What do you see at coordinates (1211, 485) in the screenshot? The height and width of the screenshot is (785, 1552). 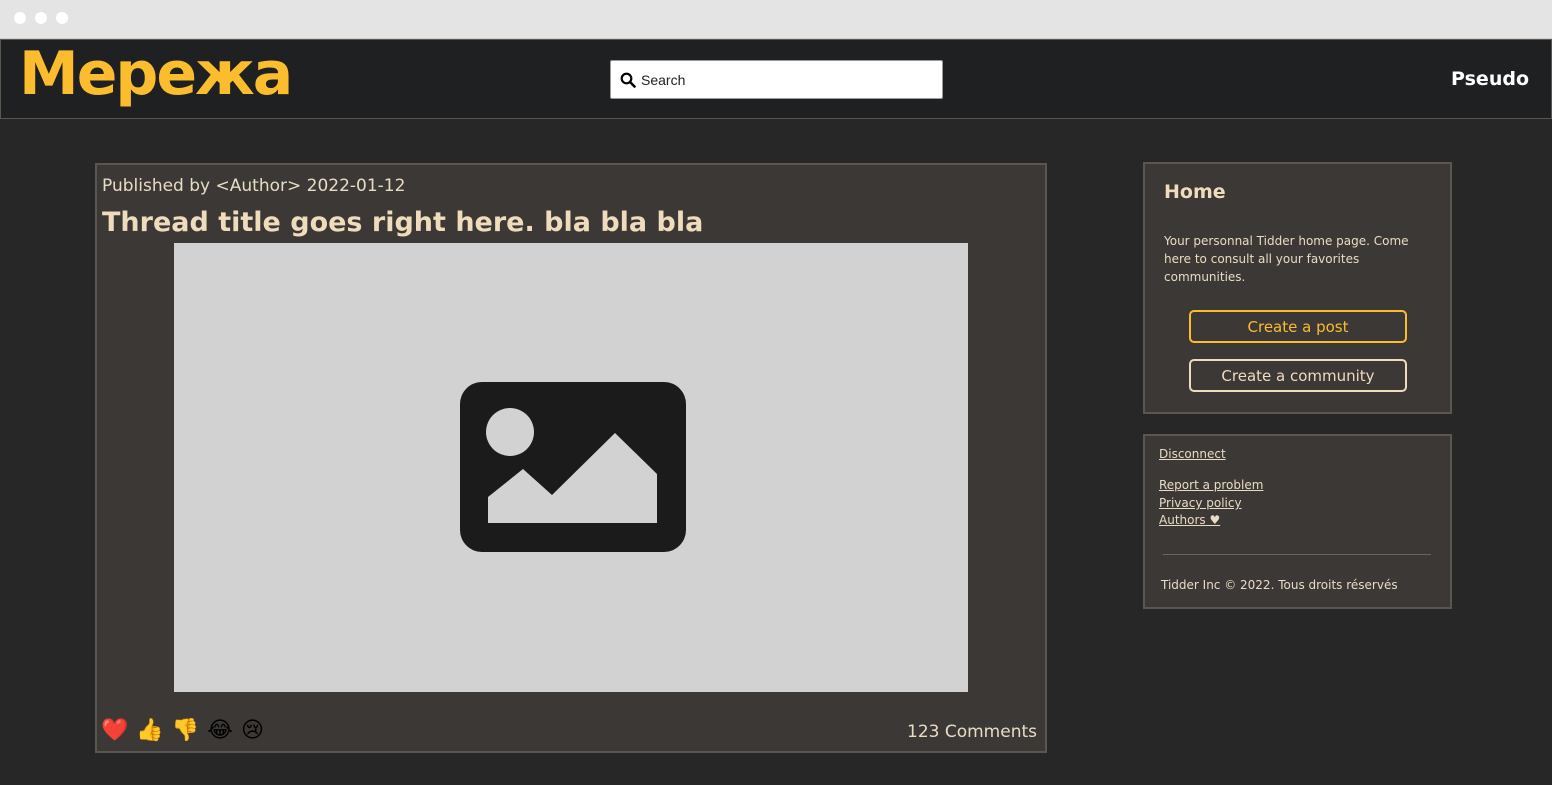 I see `report-problem-link: Report a problem` at bounding box center [1211, 485].